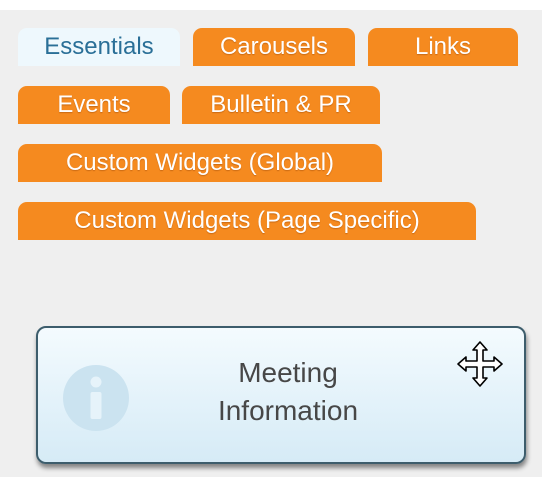  I want to click on widget-title-line2: Information, so click(288, 410).